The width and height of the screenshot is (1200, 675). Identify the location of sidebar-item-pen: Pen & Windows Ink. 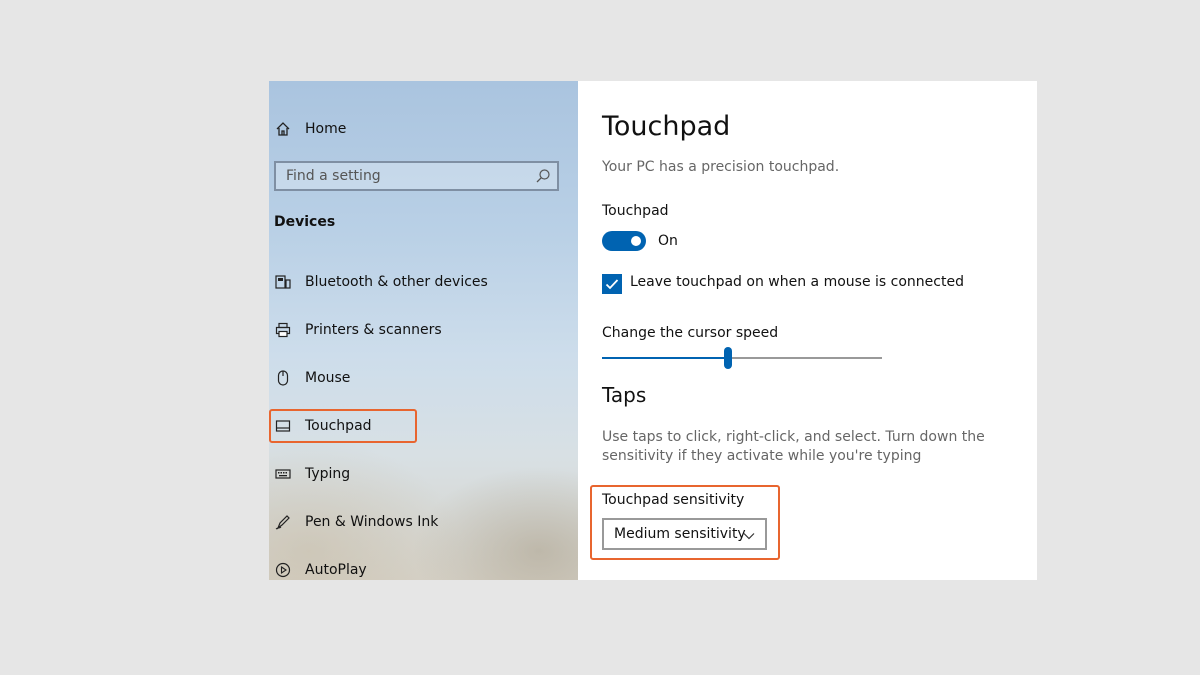
(353, 522).